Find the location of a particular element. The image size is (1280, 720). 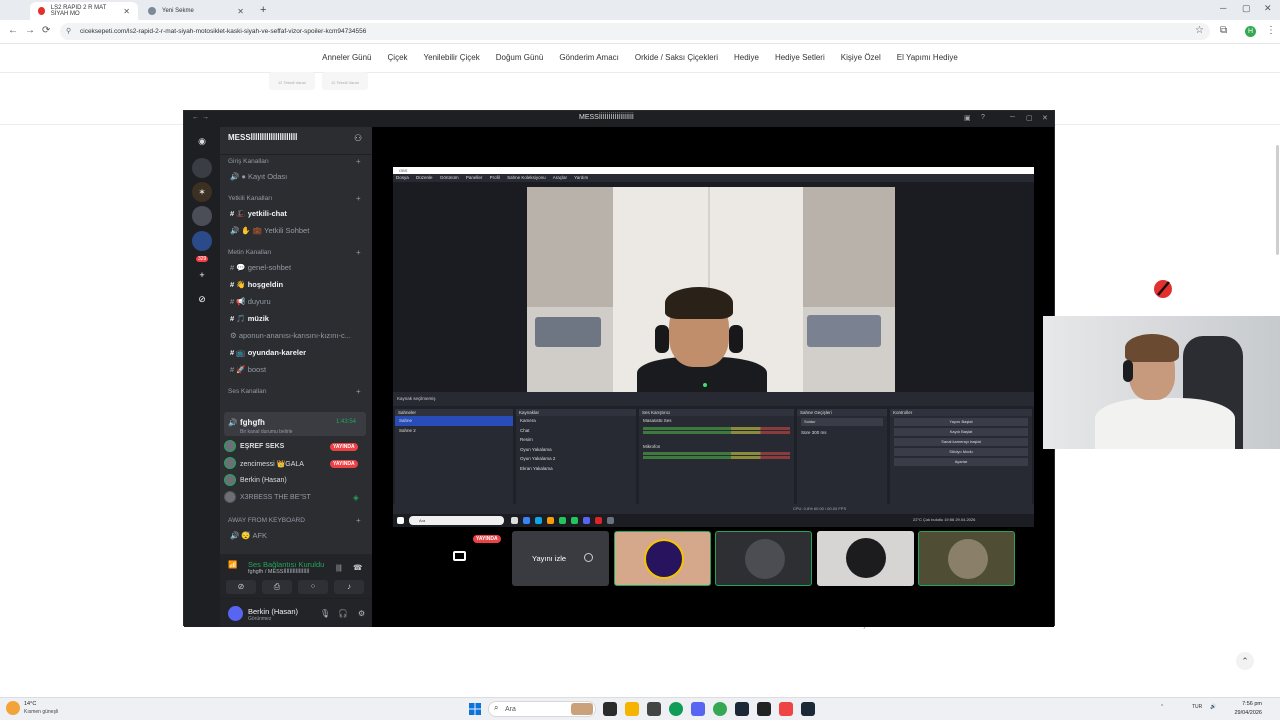

scene-item: Sahne is located at coordinates (454, 421).